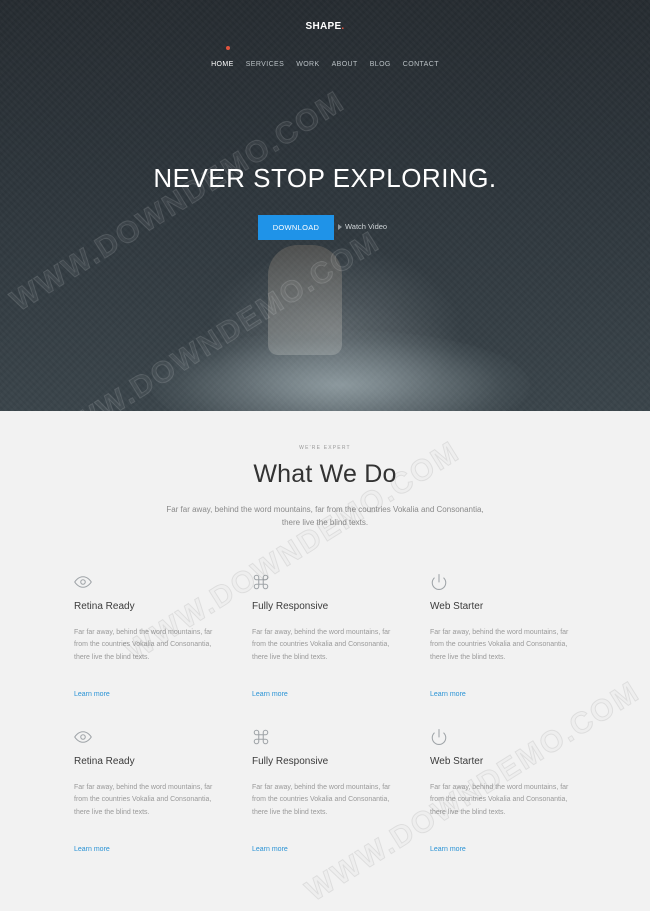 Image resolution: width=650 pixels, height=911 pixels. I want to click on nav-item-services: SERVICES, so click(265, 64).